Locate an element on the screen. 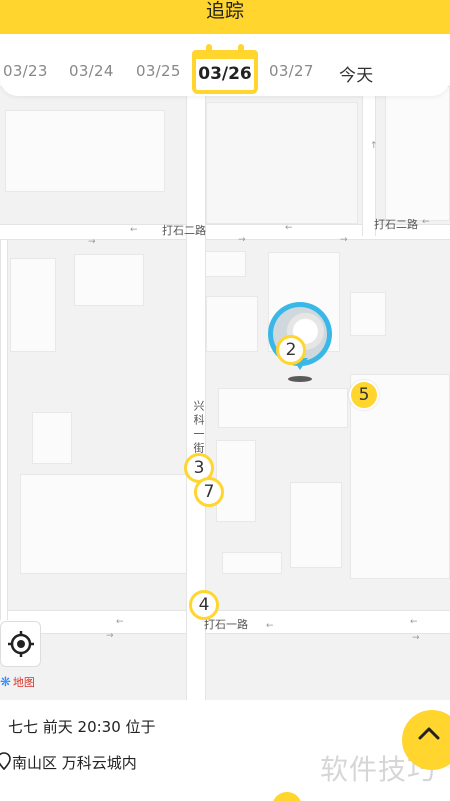 This screenshot has width=450, height=801. track-point-marker: 4 is located at coordinates (204, 605).